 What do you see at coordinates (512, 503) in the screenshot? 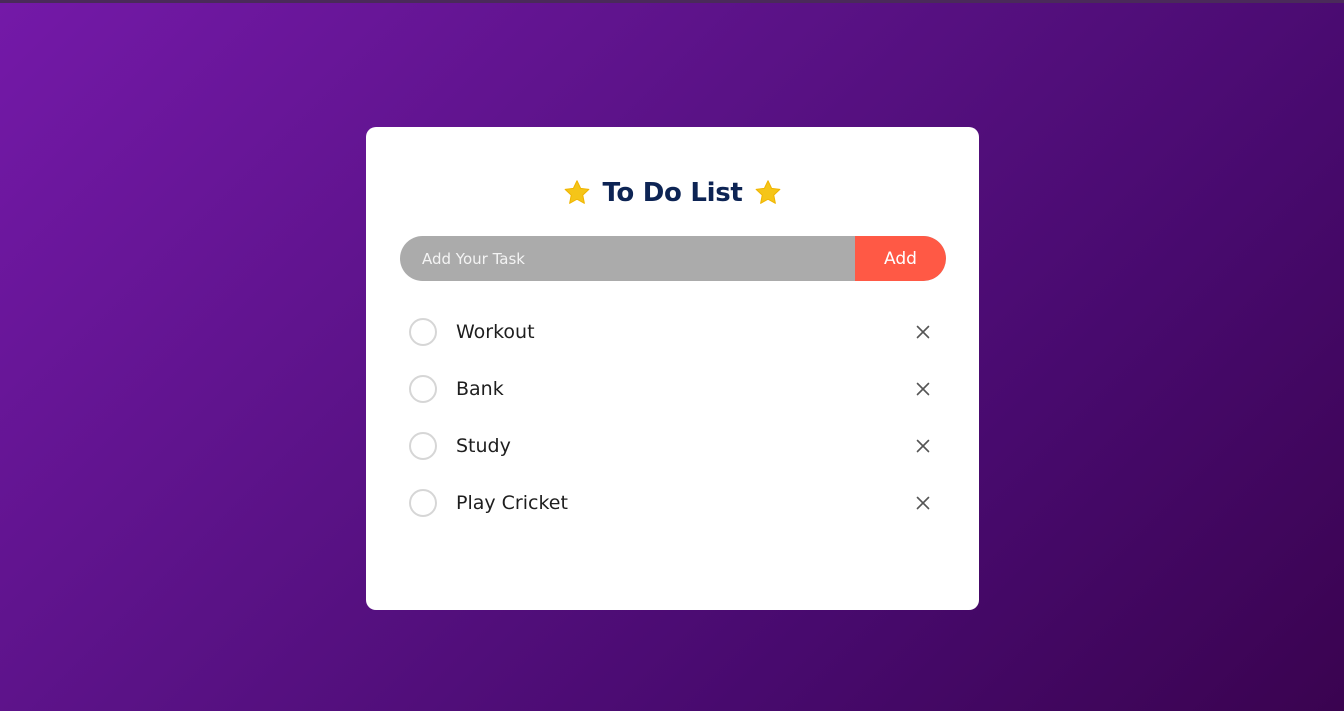
I see `task-label: Play Cricket` at bounding box center [512, 503].